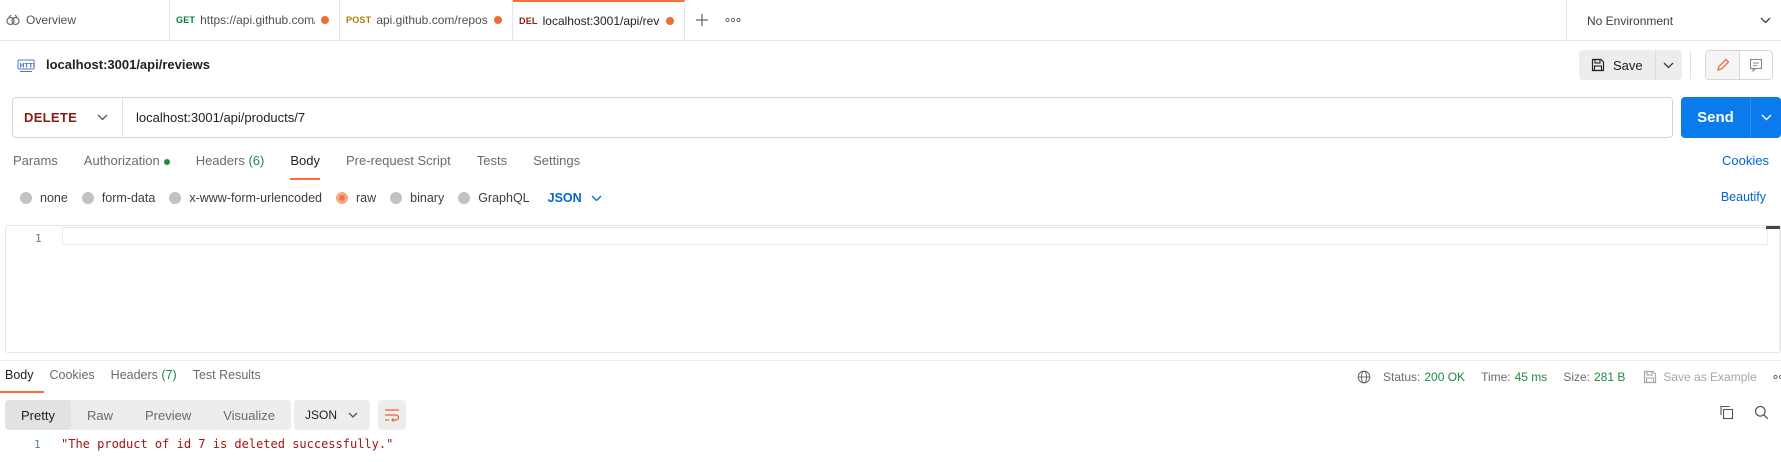 This screenshot has height=462, width=1781. Describe the element at coordinates (249, 415) in the screenshot. I see `view-visualize: Visualize` at that location.